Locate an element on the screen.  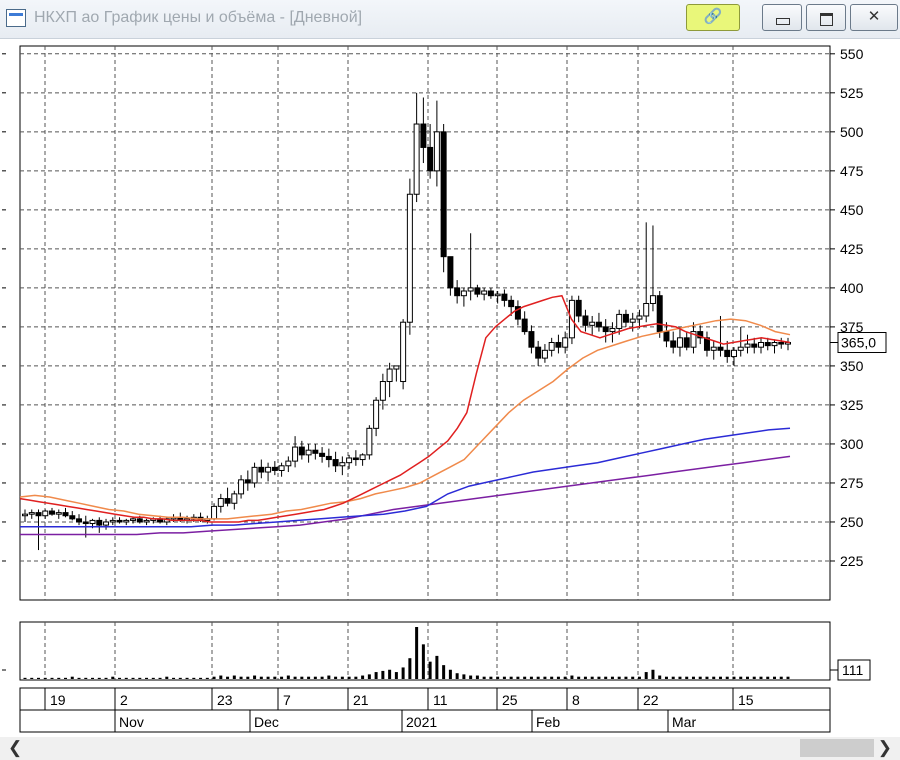
scroll-left-icon: ❮ is located at coordinates (15, 748).